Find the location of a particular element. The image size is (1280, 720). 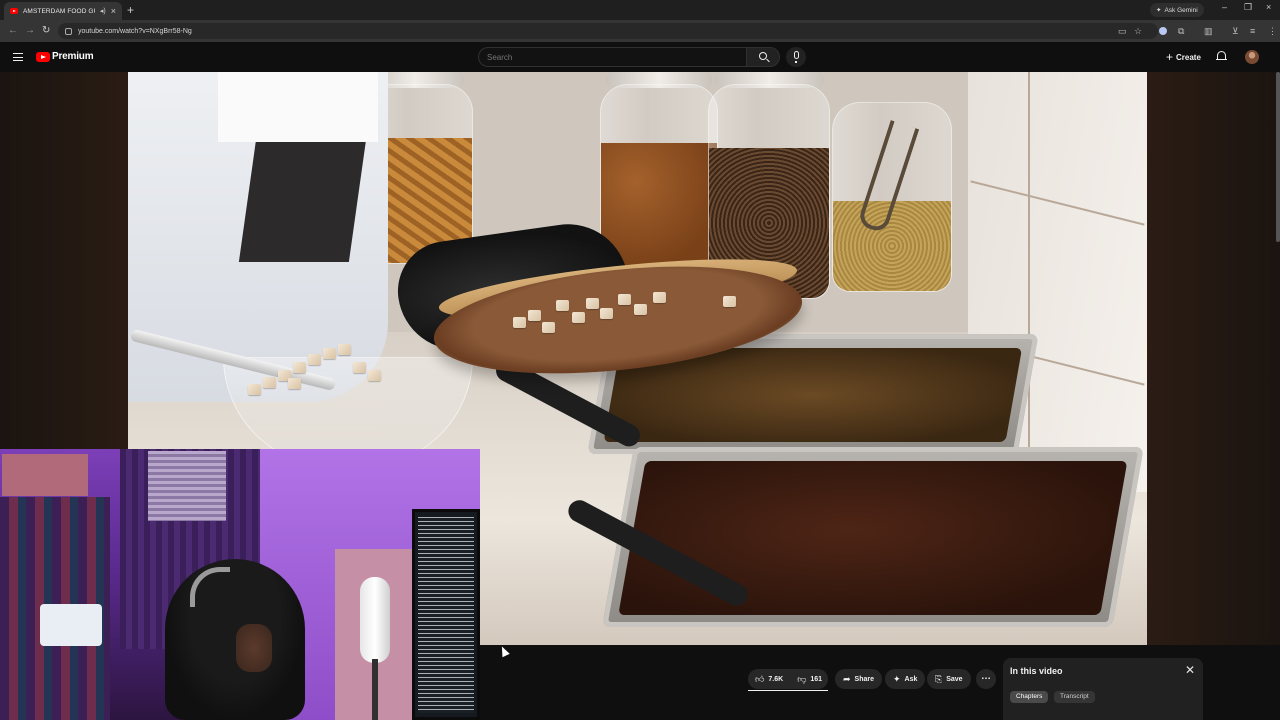

window-close-icon: × is located at coordinates (1268, 7).